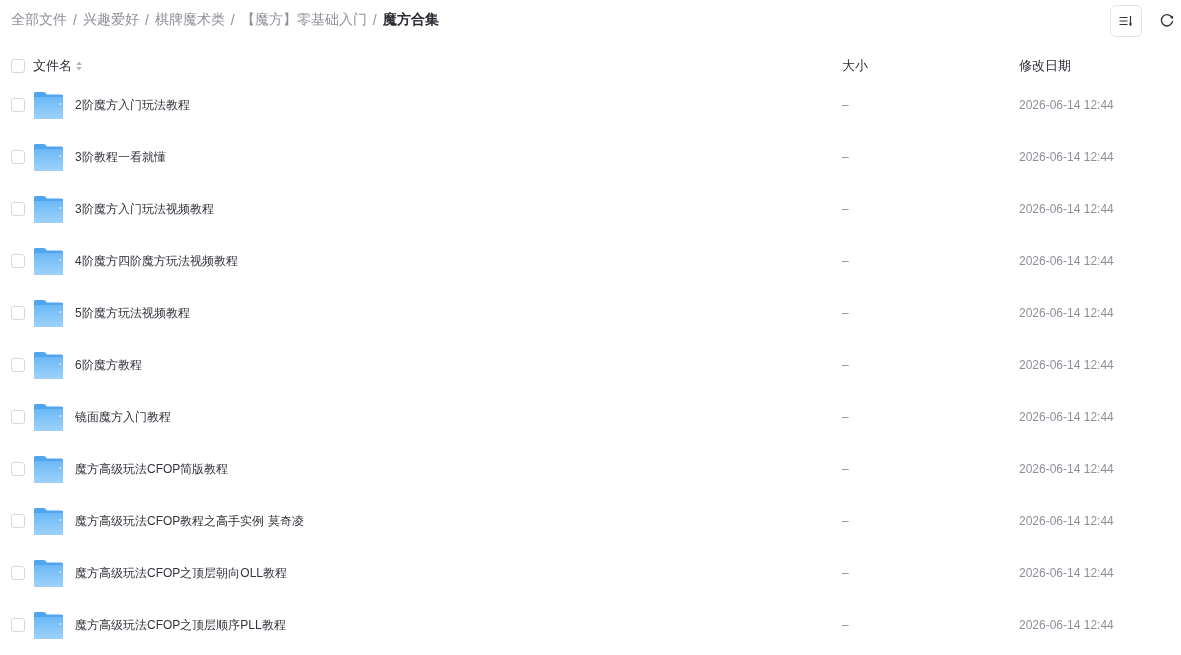 The image size is (1181, 655). I want to click on sort-arrows-icon, so click(79, 66).